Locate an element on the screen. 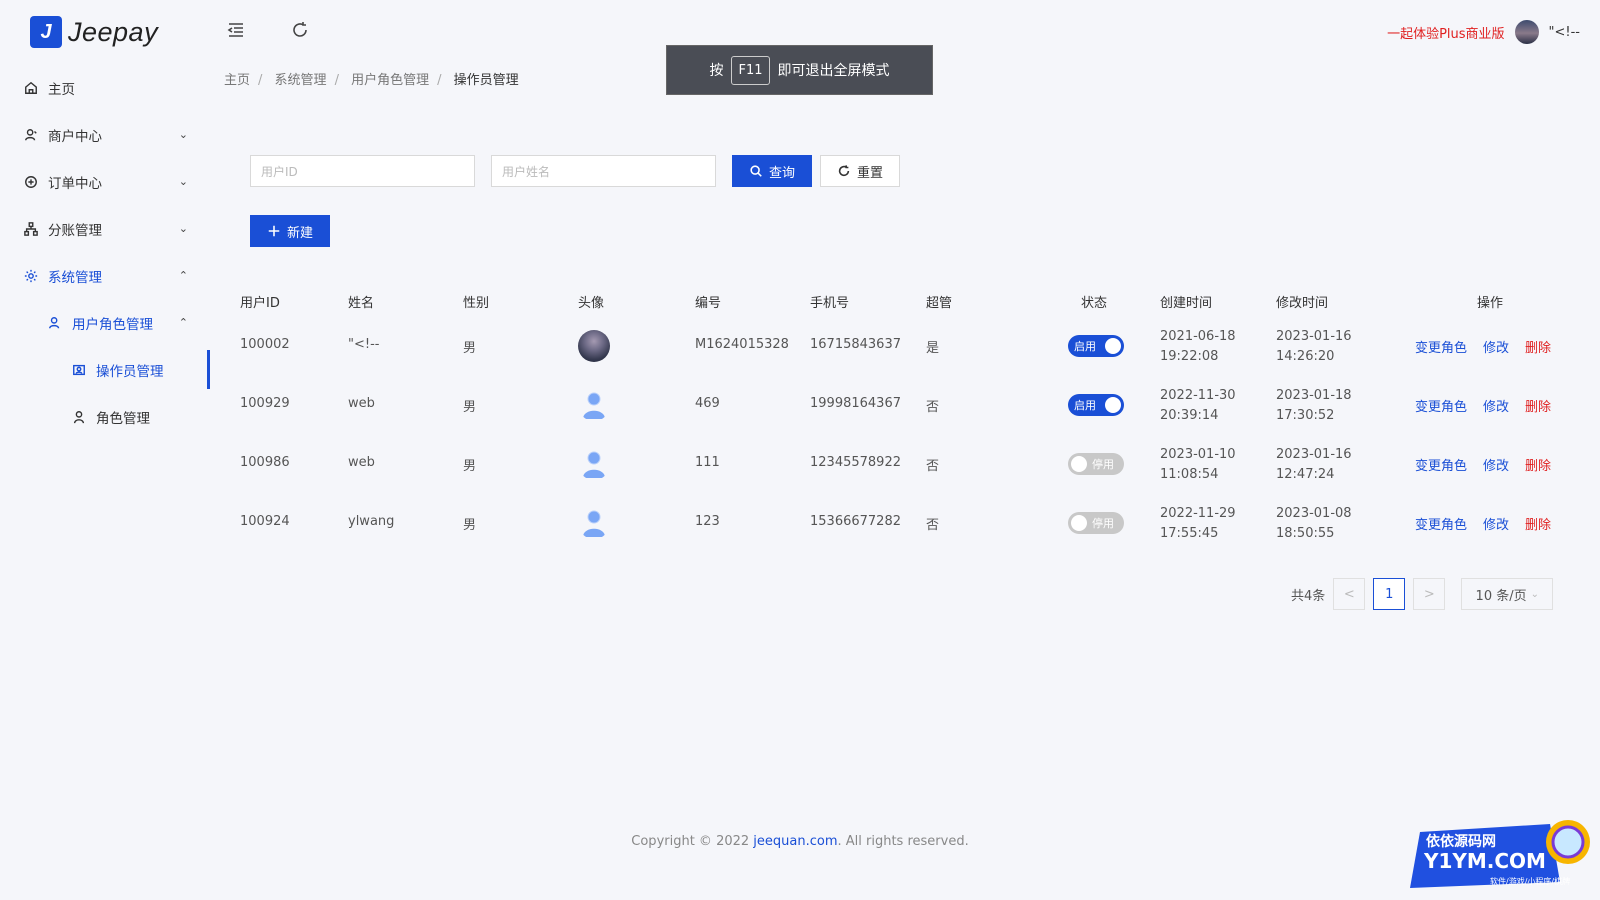 Image resolution: width=1600 pixels, height=900 pixels. merchant-icon is located at coordinates (31, 134).